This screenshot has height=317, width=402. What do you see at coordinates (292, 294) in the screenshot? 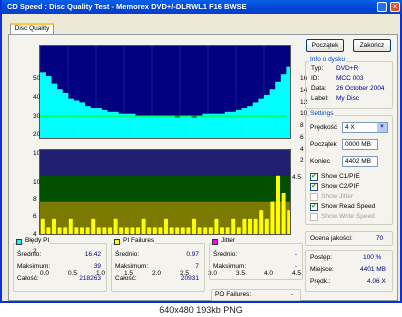
I see `po-failures-value: -` at bounding box center [292, 294].